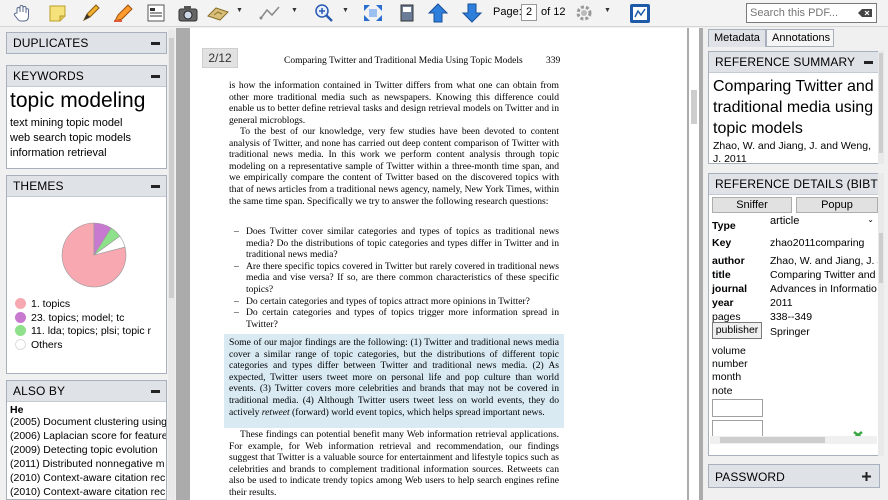  I want to click on also-by-item: (2011) Distributed nonnegative m, so click(86, 465).